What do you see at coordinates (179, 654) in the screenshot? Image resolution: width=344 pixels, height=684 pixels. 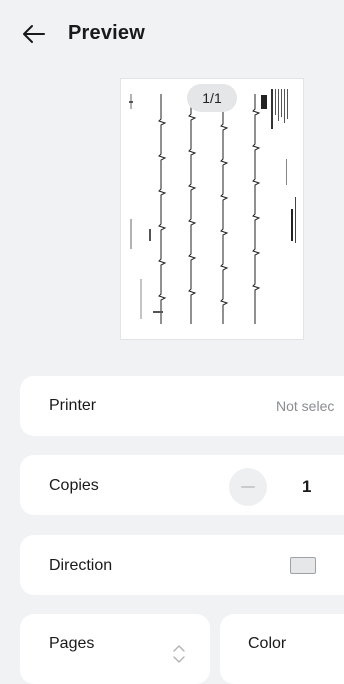 I see `chevron-updown-icon` at bounding box center [179, 654].